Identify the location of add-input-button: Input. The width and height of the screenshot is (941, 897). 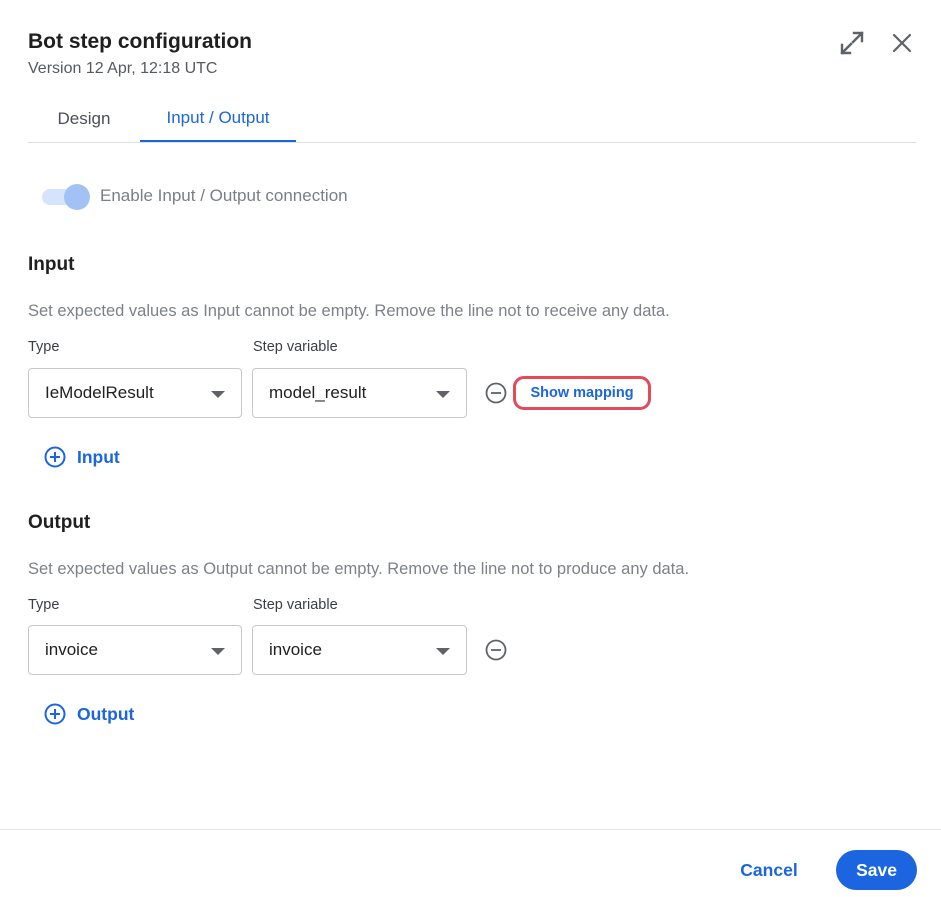
(82, 457).